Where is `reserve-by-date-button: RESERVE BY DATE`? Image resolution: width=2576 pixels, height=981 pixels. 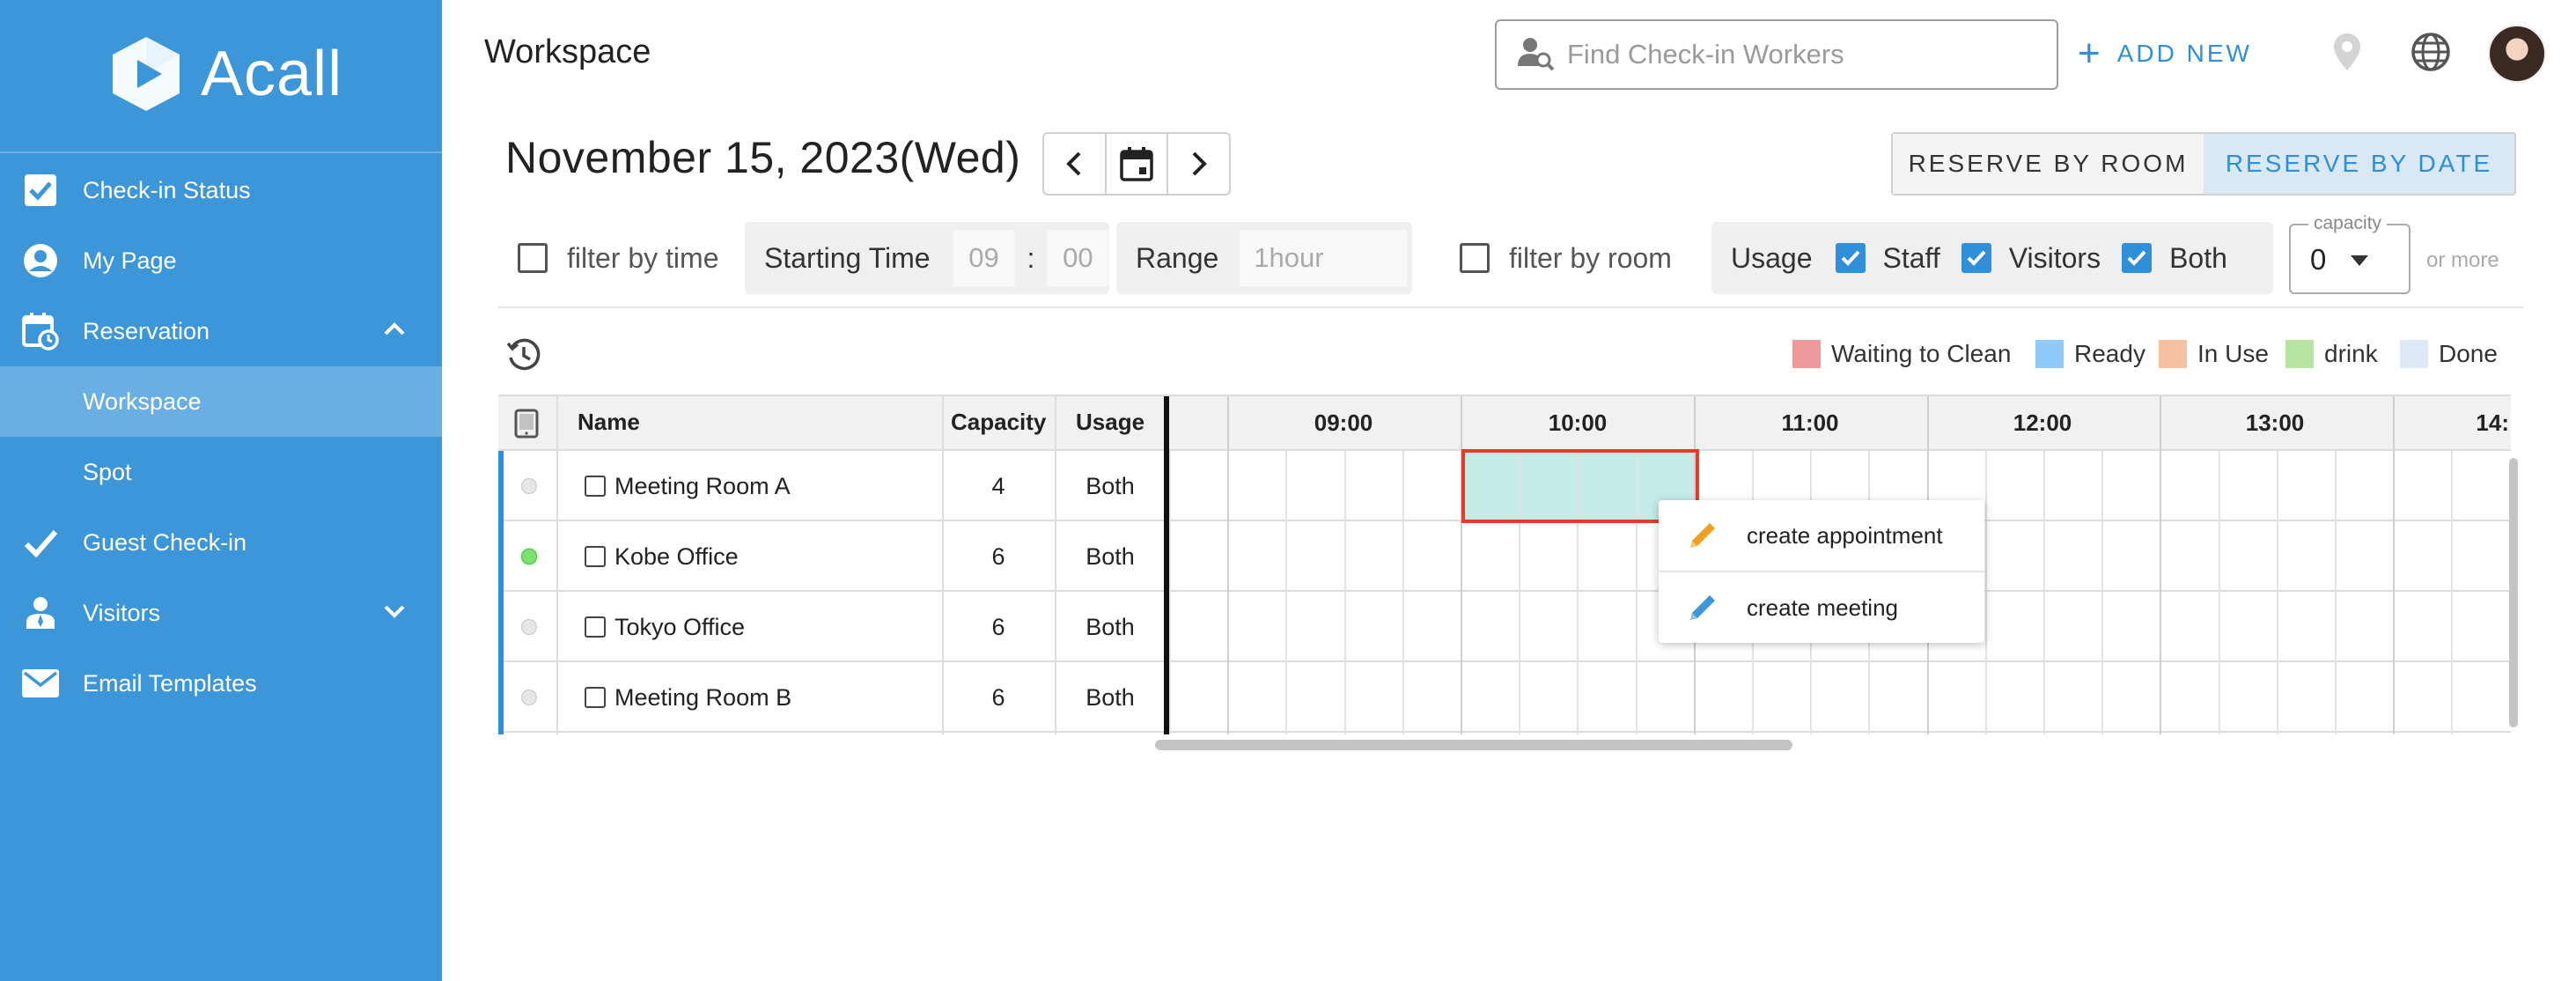 reserve-by-date-button: RESERVE BY DATE is located at coordinates (2359, 164).